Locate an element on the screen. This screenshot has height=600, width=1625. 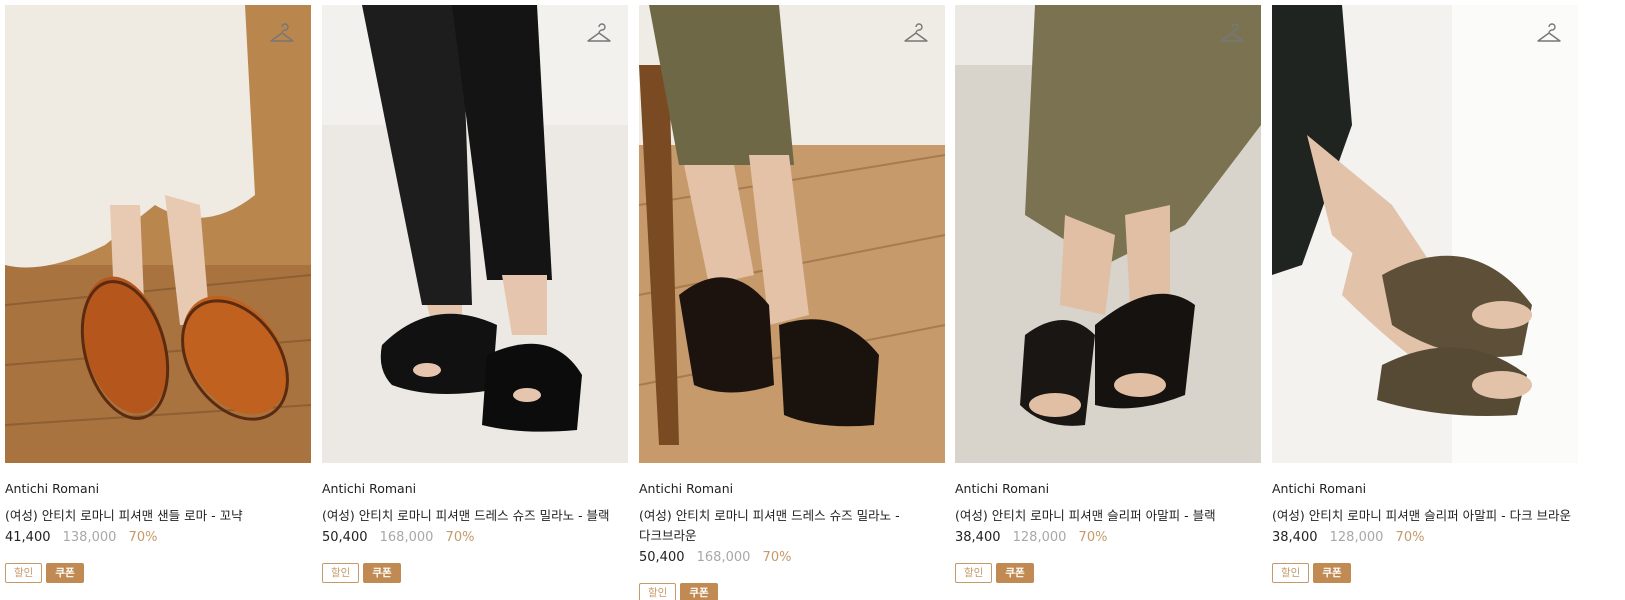
product-photo-darkbrown-dress-shoes is located at coordinates (792, 234).